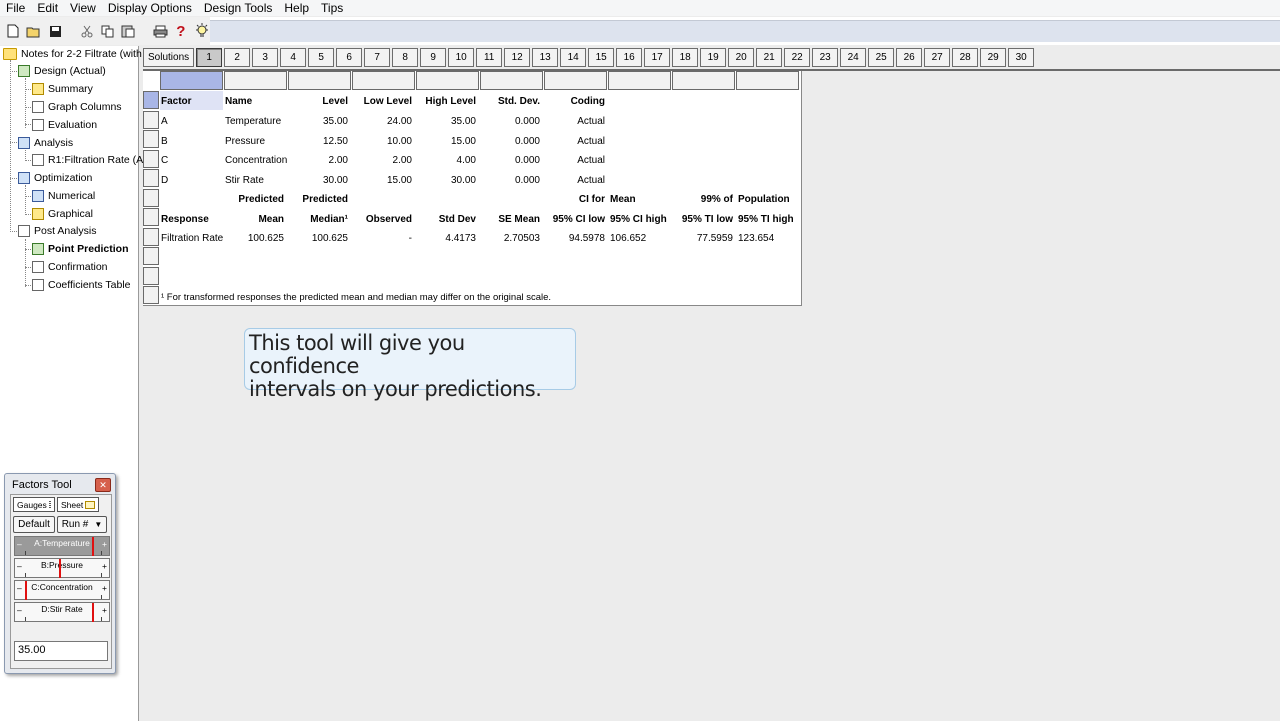 This screenshot has height=721, width=1280. What do you see at coordinates (55, 178) in the screenshot?
I see `tree-item-optimization: Optimization` at bounding box center [55, 178].